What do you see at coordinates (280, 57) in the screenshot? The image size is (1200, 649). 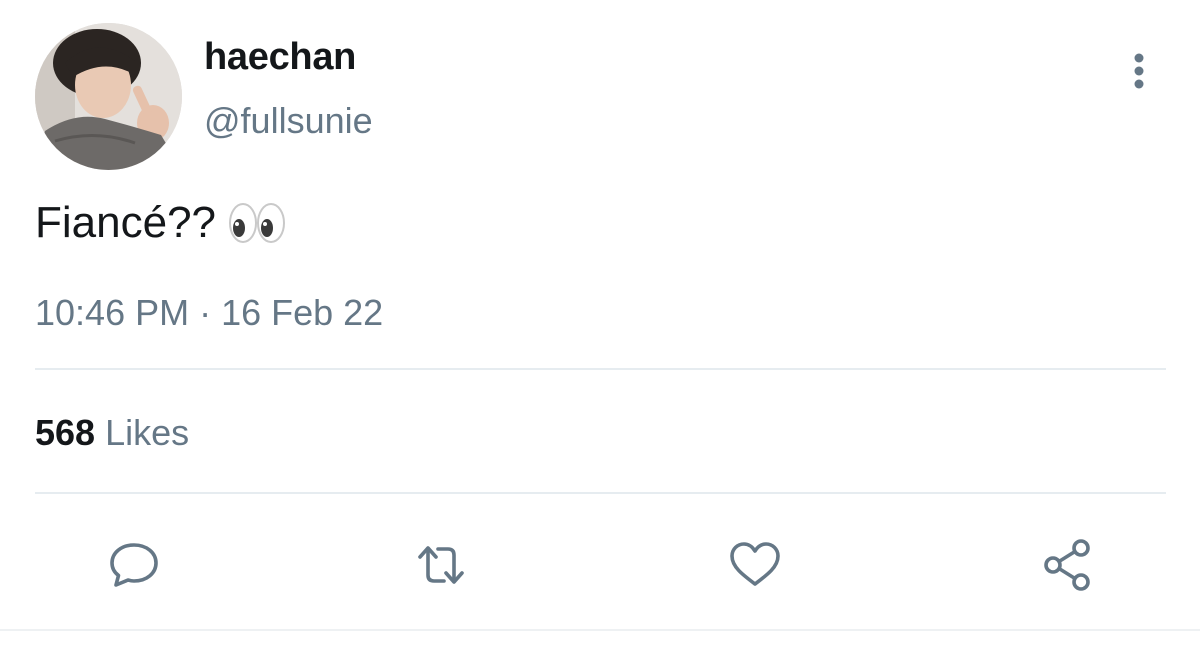 I see `author-display-name: haechan` at bounding box center [280, 57].